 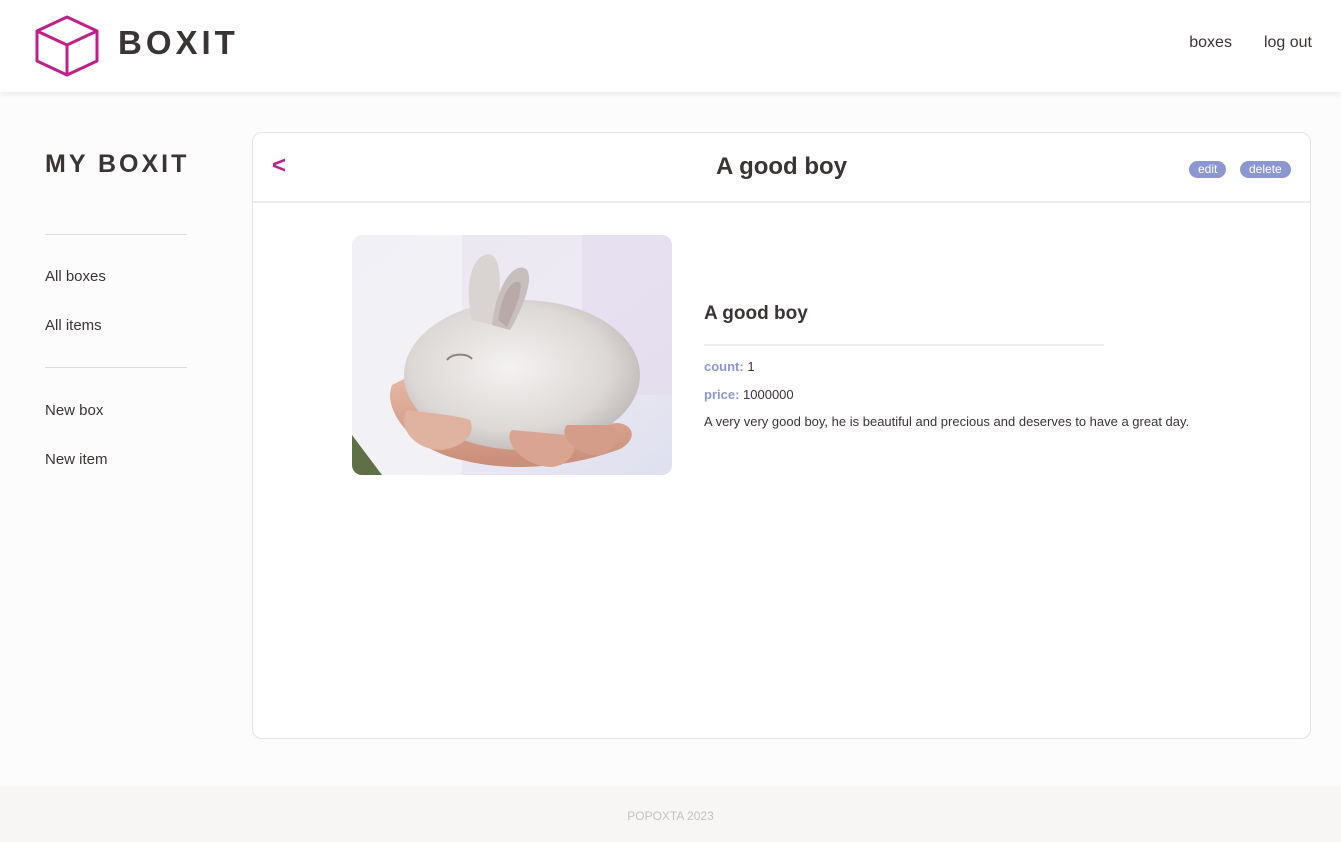 I want to click on sidebar-item-all-boxes: All boxes, so click(x=116, y=276).